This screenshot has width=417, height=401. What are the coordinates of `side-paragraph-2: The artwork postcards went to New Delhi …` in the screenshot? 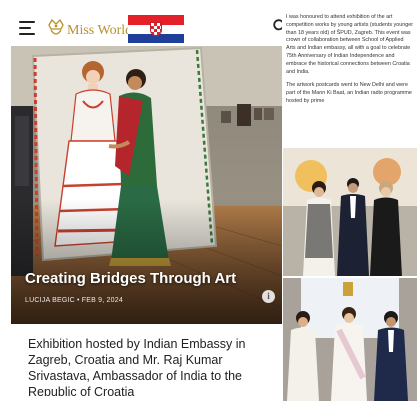 It's located at (349, 93).